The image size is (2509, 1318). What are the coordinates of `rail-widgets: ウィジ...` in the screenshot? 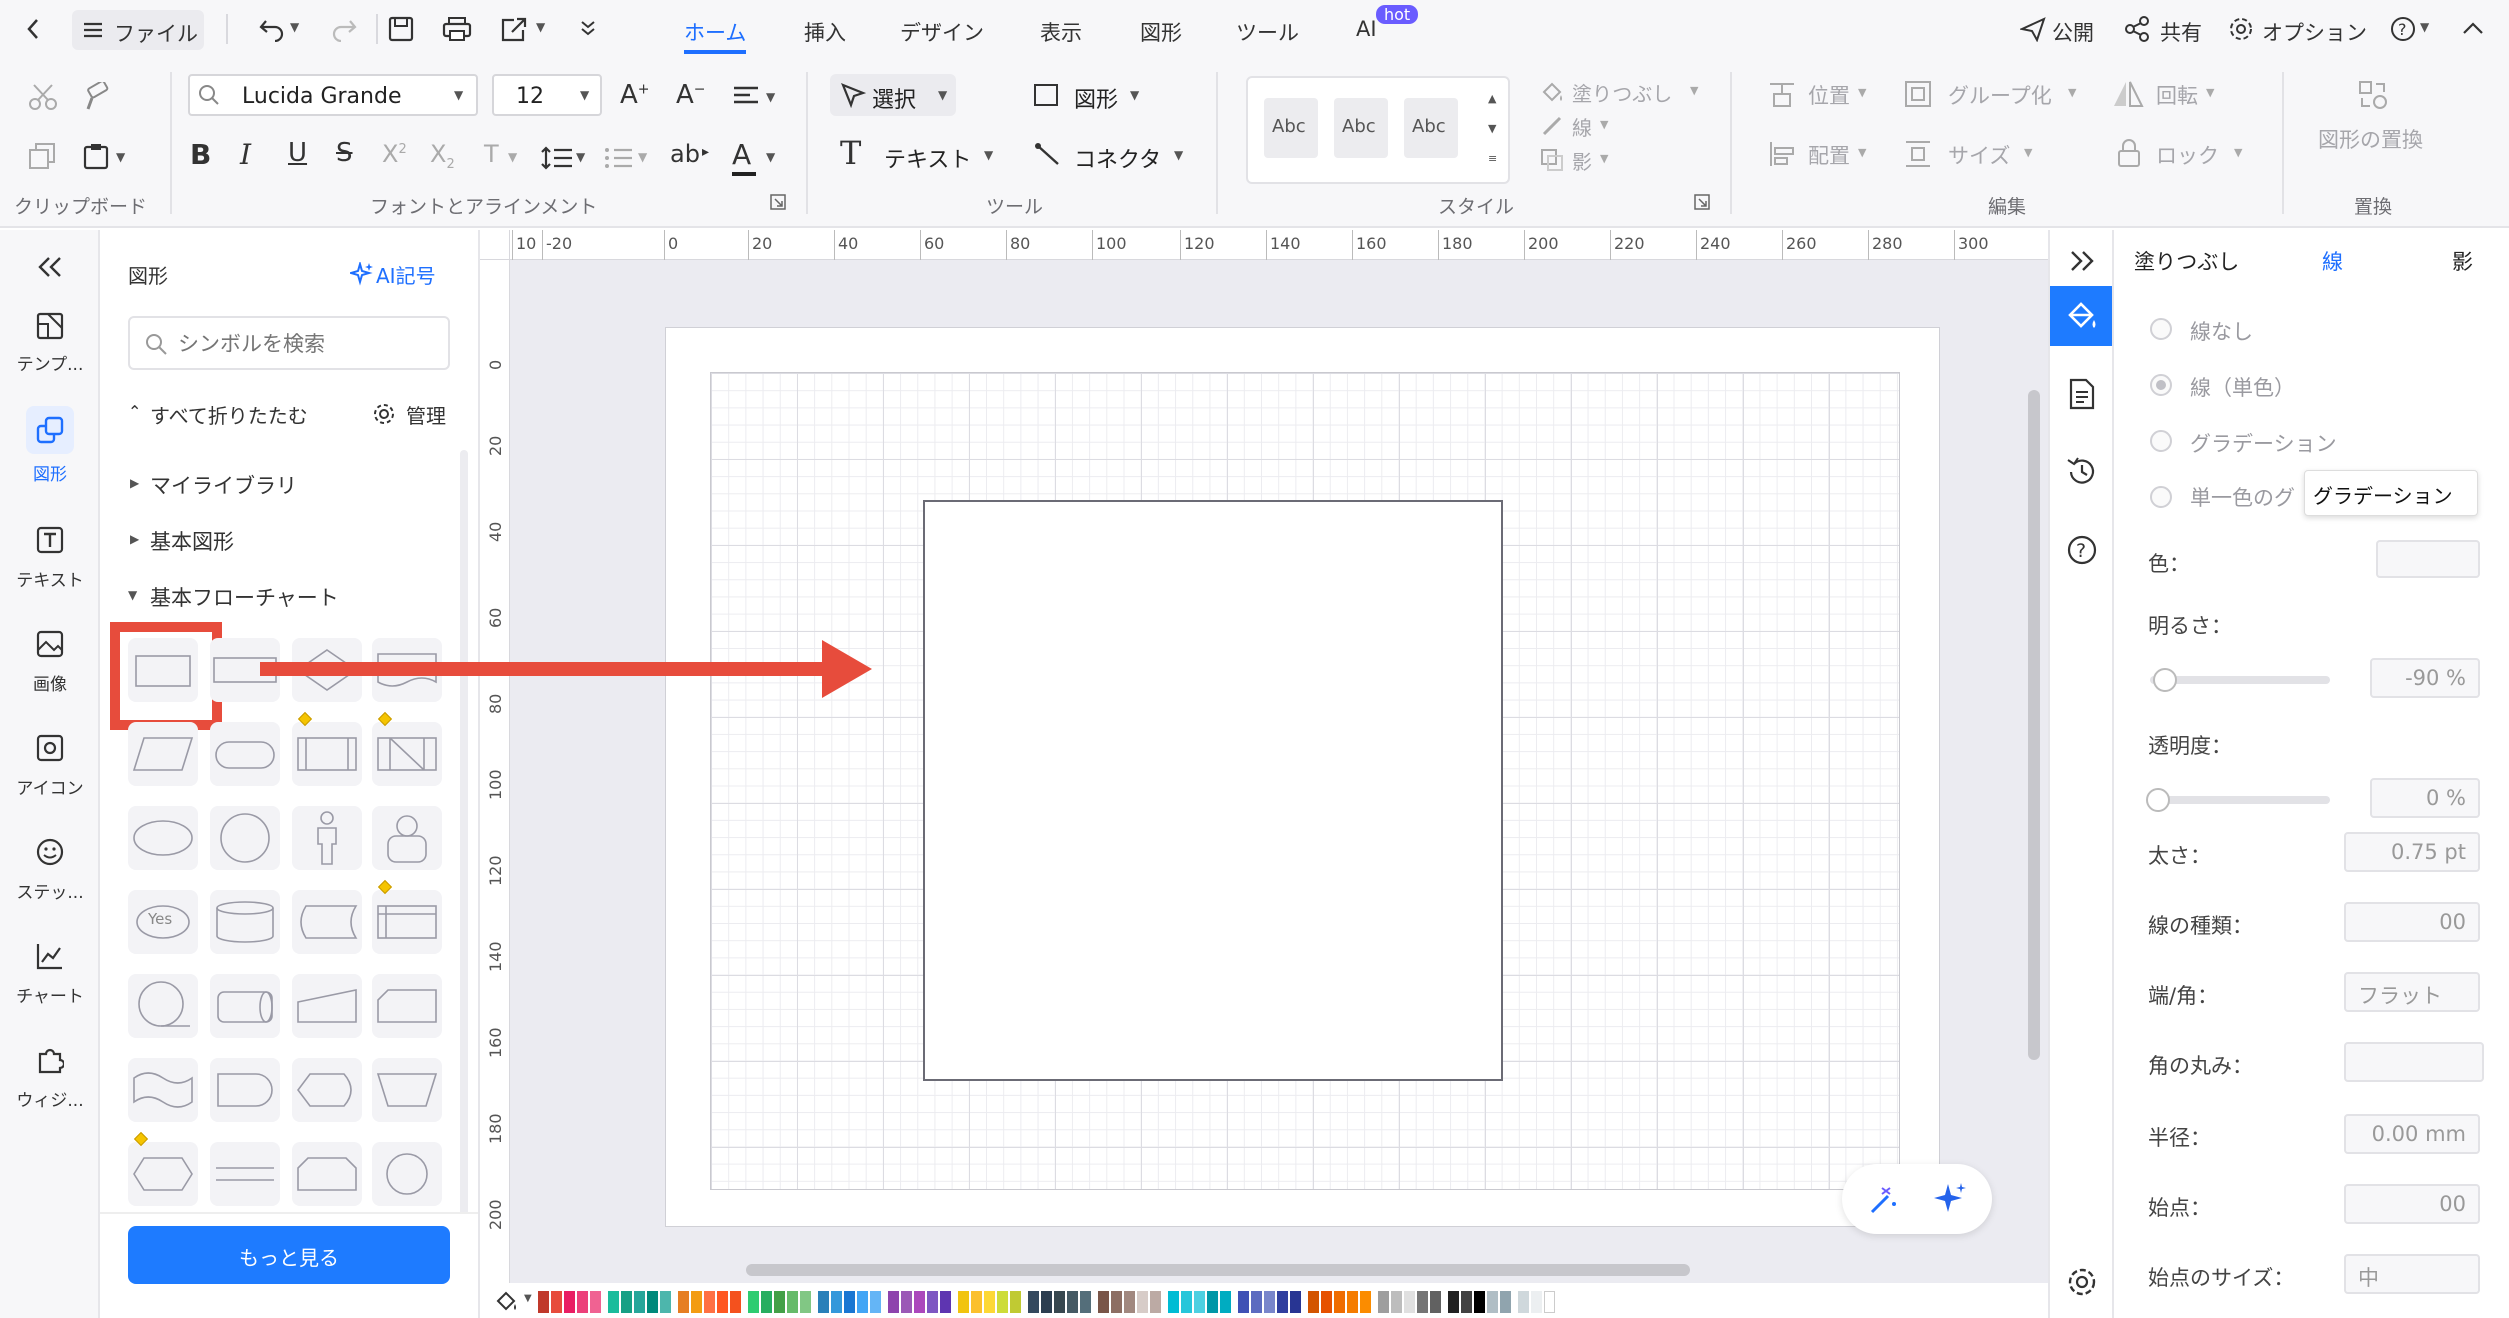 It's located at (50, 1086).